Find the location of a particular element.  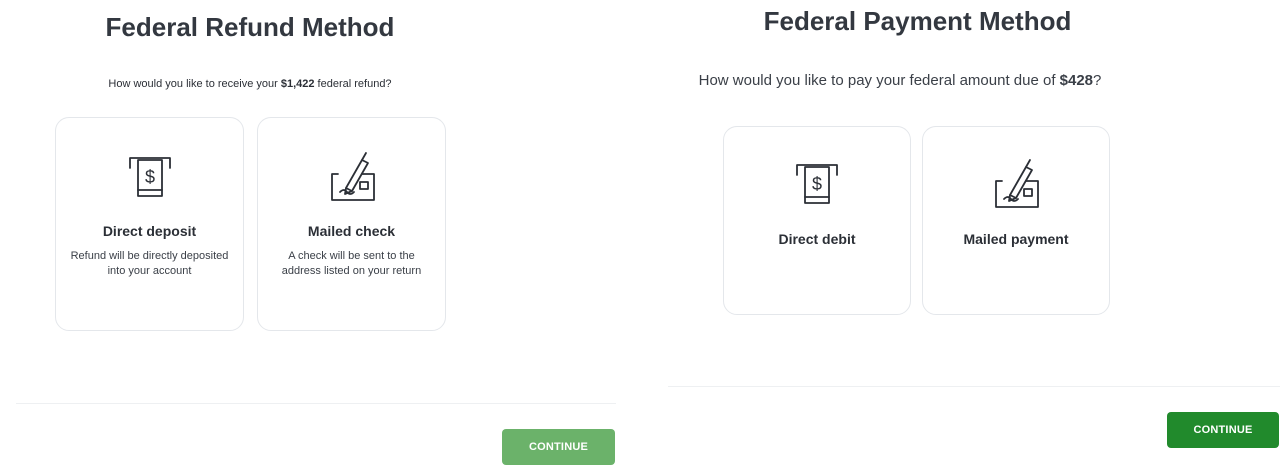

page-title: Federal Payment Method is located at coordinates (917, 21).